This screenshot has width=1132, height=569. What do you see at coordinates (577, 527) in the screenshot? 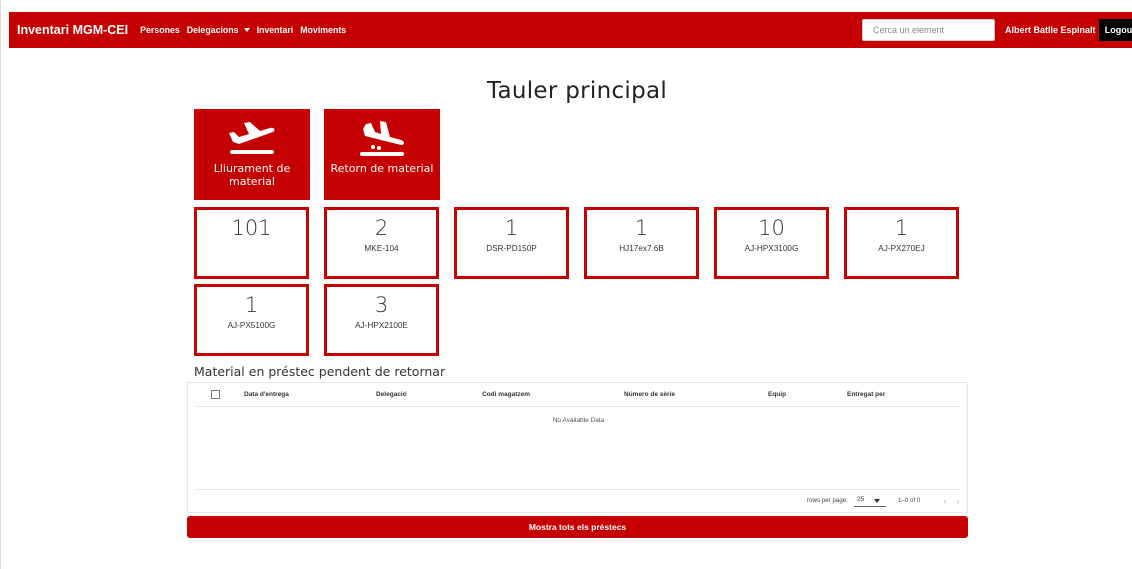
I see `show-all-loans-button: Mostra tots els préstecs` at bounding box center [577, 527].